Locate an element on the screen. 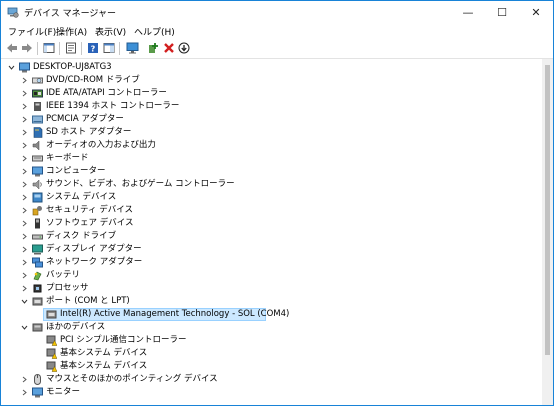 The image size is (554, 406). device-manager-app-icon is located at coordinates (13, 12).